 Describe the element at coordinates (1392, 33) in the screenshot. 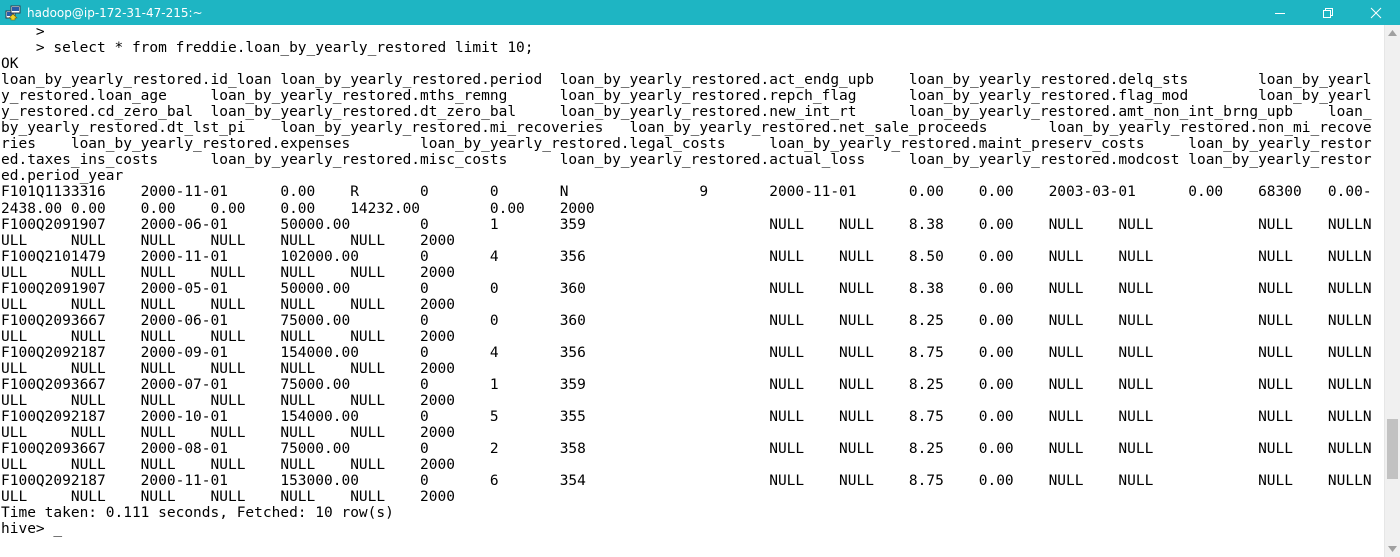

I see `scroll-up-arrow-icon` at that location.